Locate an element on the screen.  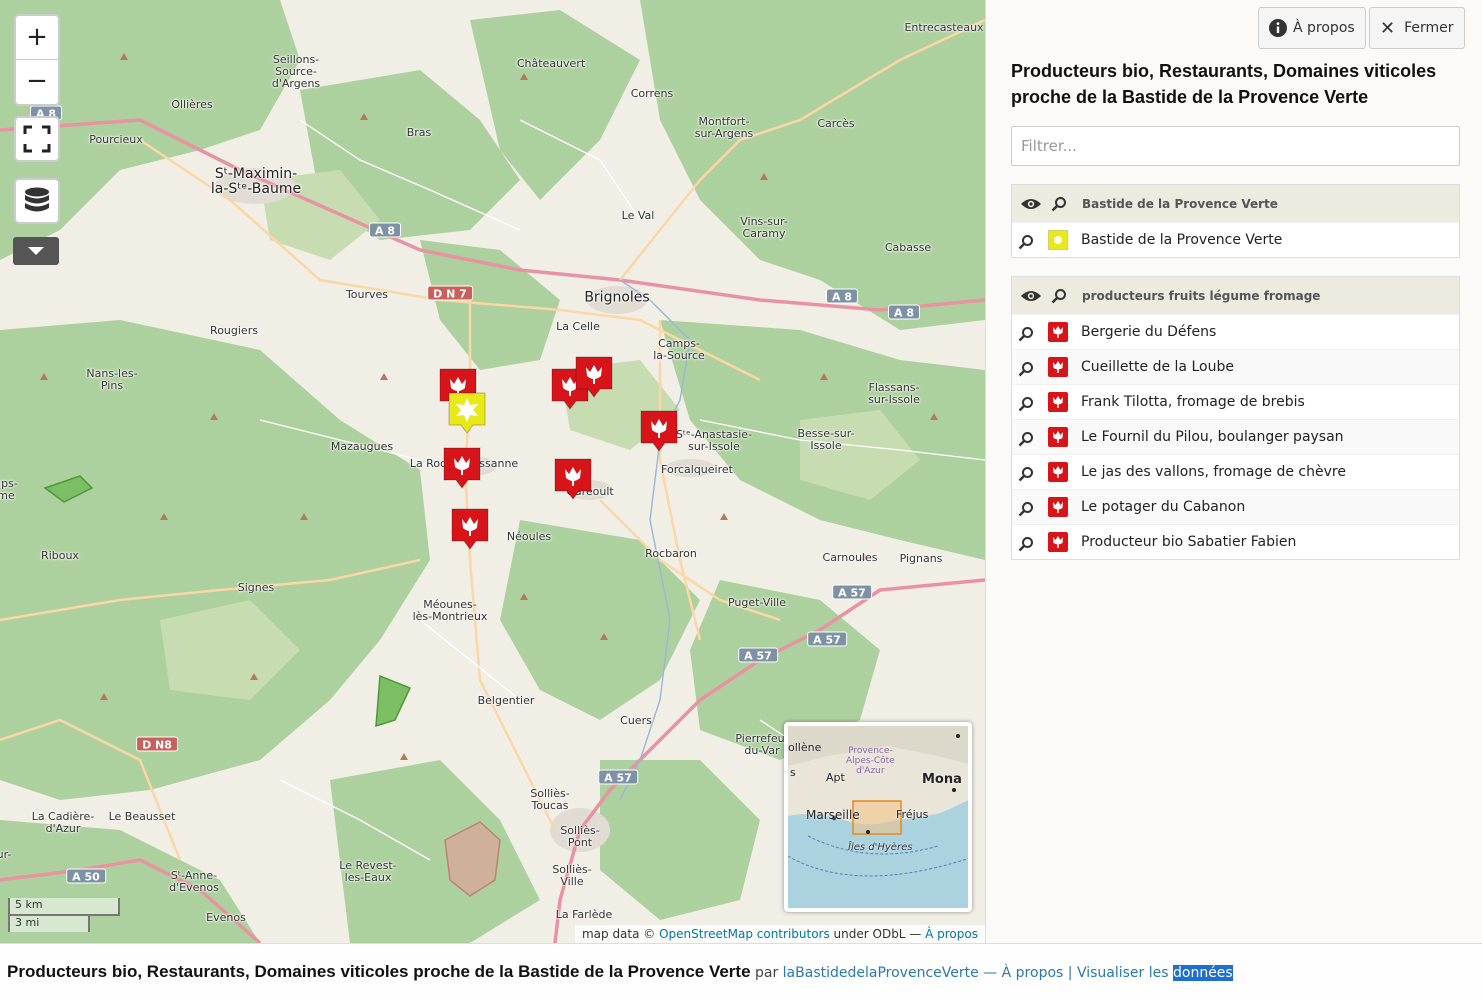
list-item-label: Bastide de la Provence Verte is located at coordinates (1182, 240).